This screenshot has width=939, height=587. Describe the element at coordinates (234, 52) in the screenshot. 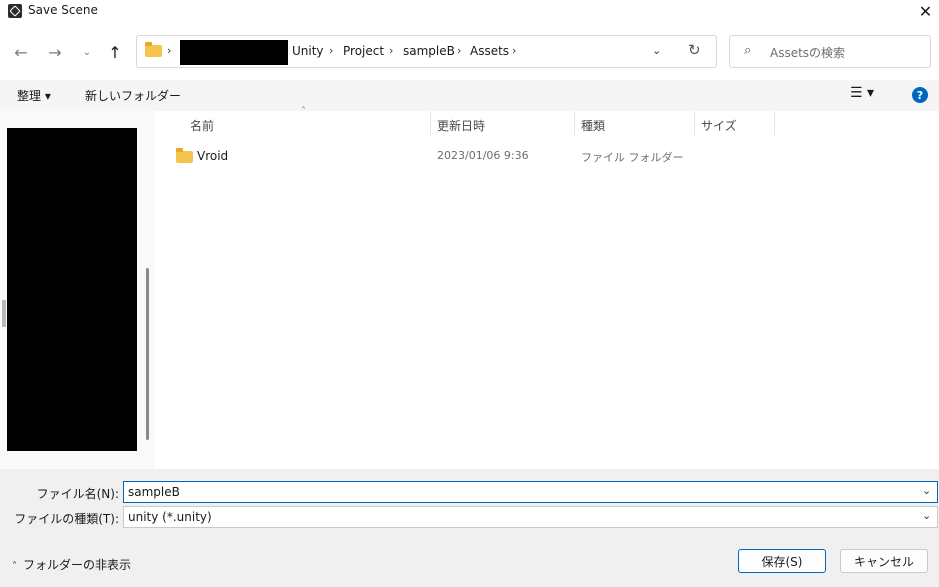

I see `redacted-path-segment` at that location.